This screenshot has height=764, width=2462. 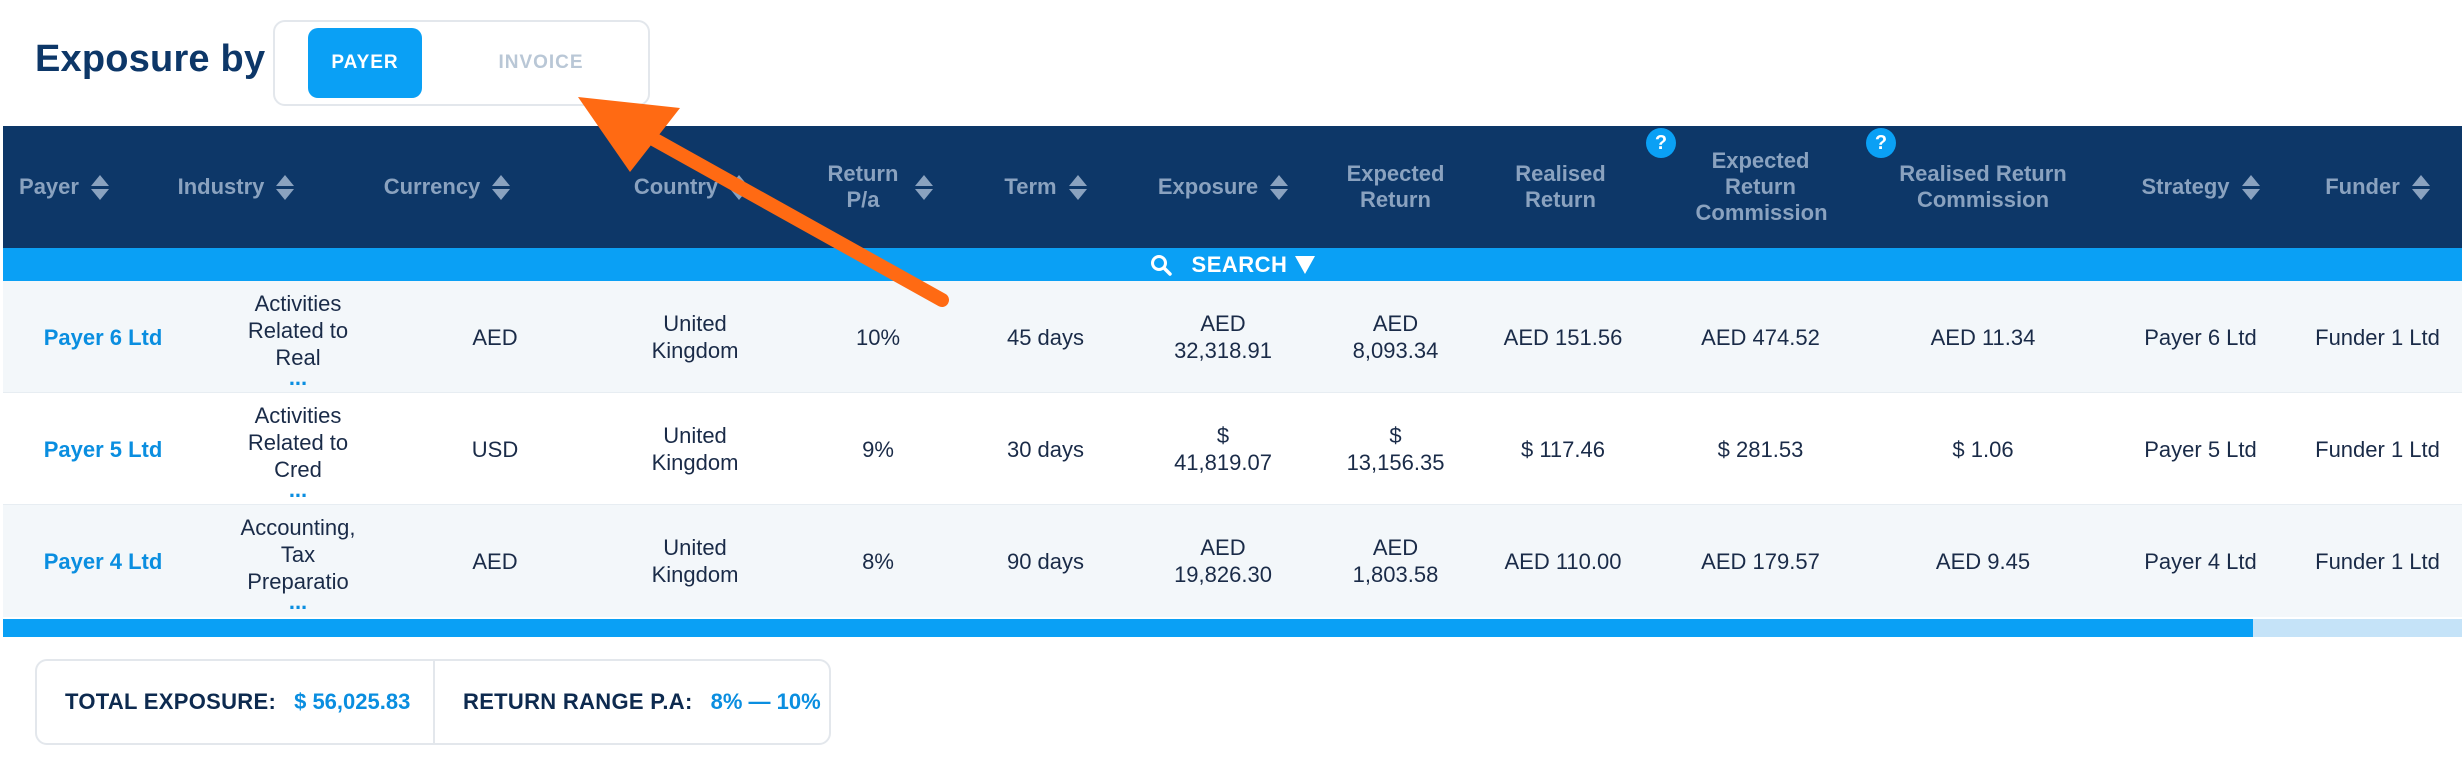 I want to click on column-header-currency: Currency, so click(x=447, y=187).